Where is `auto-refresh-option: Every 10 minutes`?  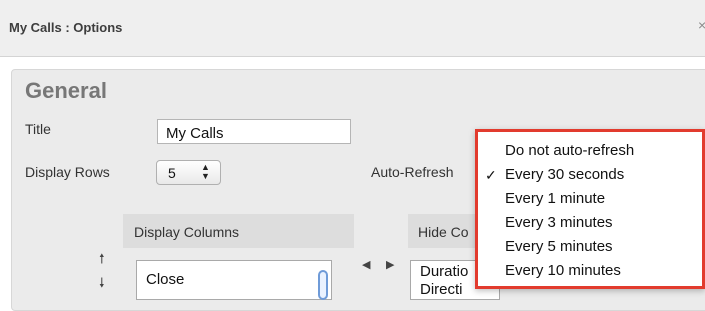
auto-refresh-option: Every 10 minutes is located at coordinates (563, 270).